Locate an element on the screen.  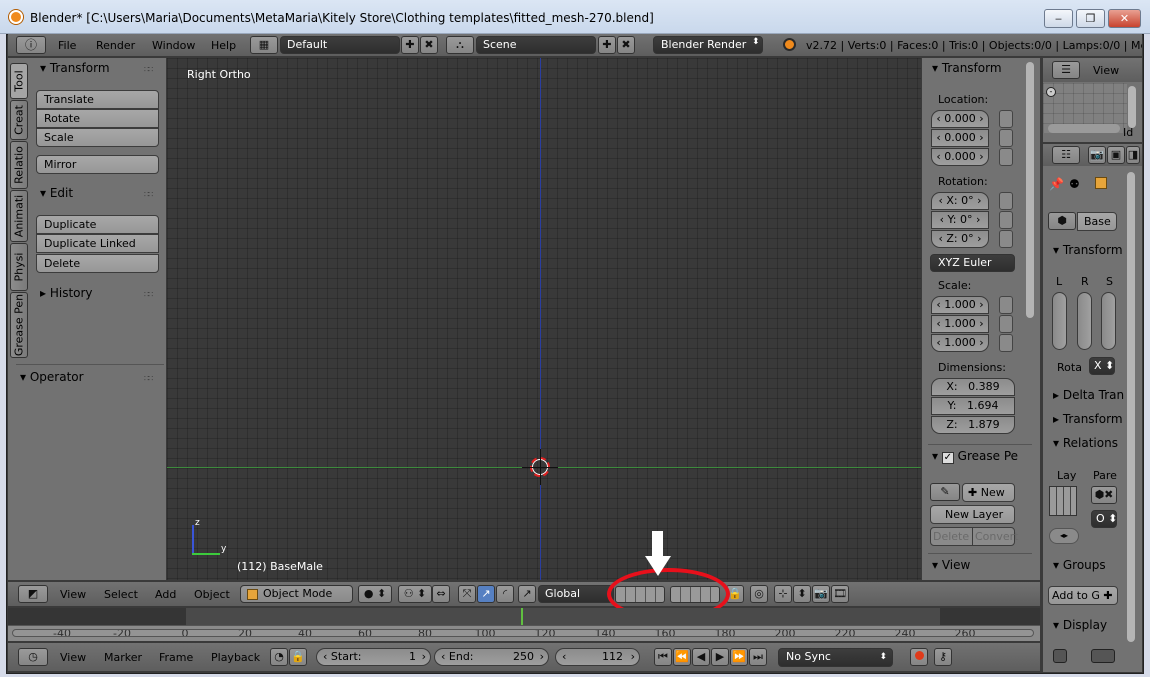
mirror-button: Mirror is located at coordinates (97, 164).